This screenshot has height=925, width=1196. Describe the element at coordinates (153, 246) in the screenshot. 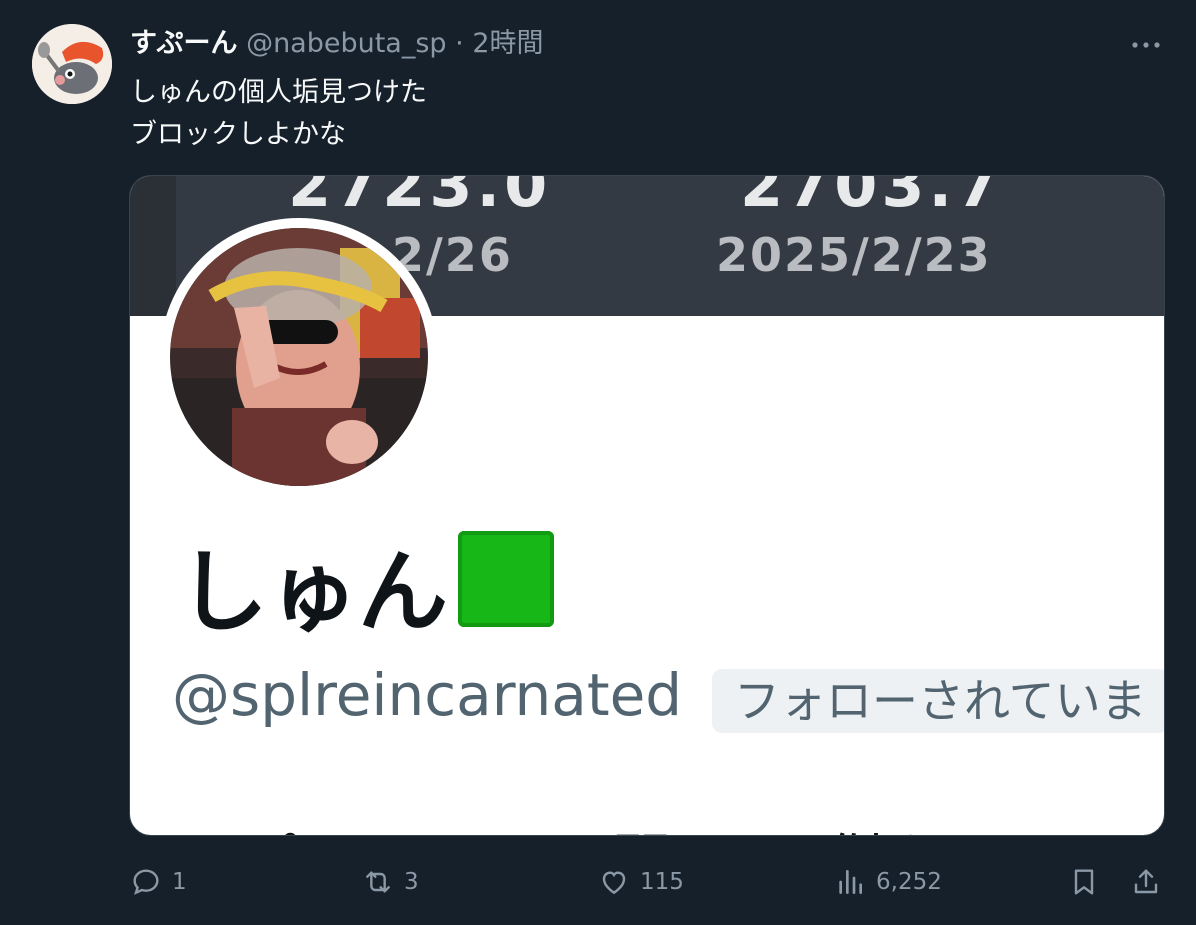

I see `banner-strip` at that location.